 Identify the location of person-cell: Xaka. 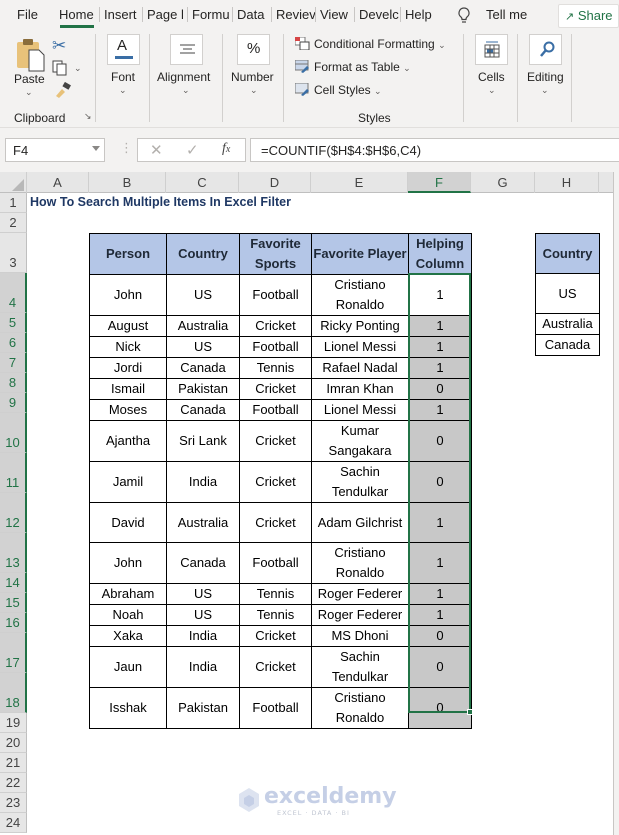
(128, 636).